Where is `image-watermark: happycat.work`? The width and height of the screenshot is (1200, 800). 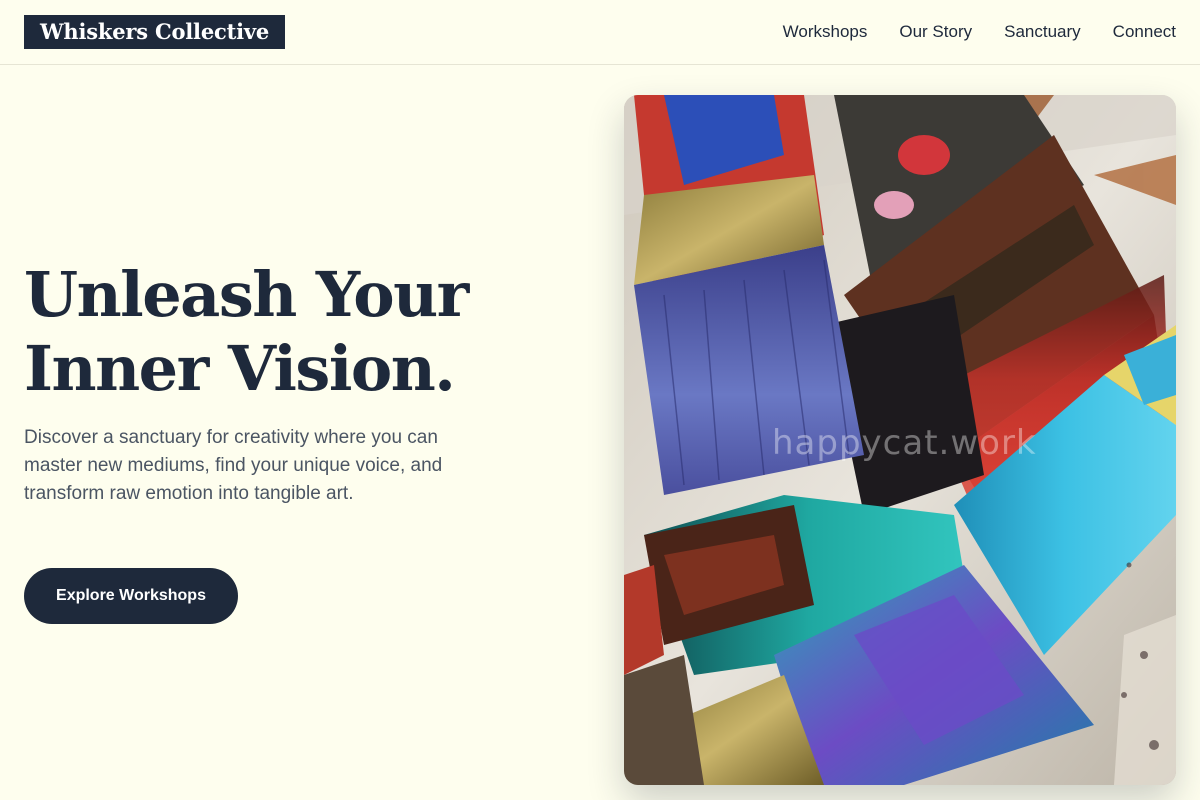
image-watermark: happycat.work is located at coordinates (904, 443).